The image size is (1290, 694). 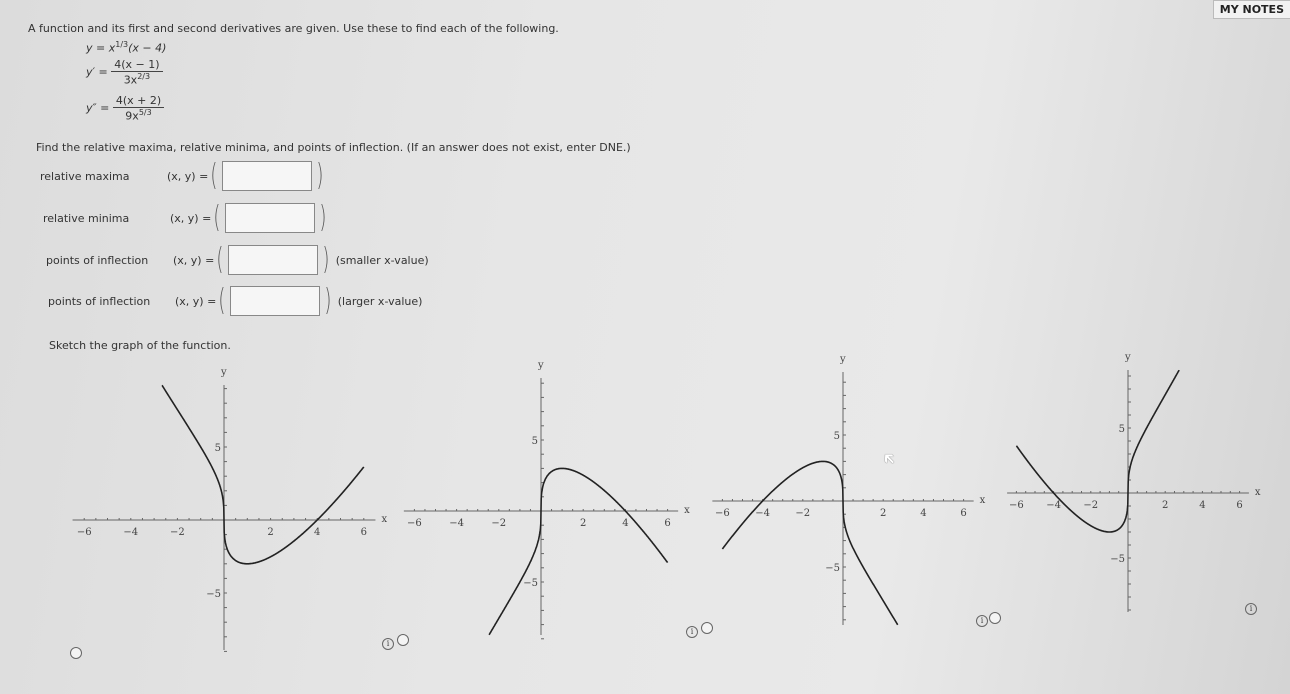 What do you see at coordinates (995, 618) in the screenshot?
I see `graph-option-4-radio` at bounding box center [995, 618].